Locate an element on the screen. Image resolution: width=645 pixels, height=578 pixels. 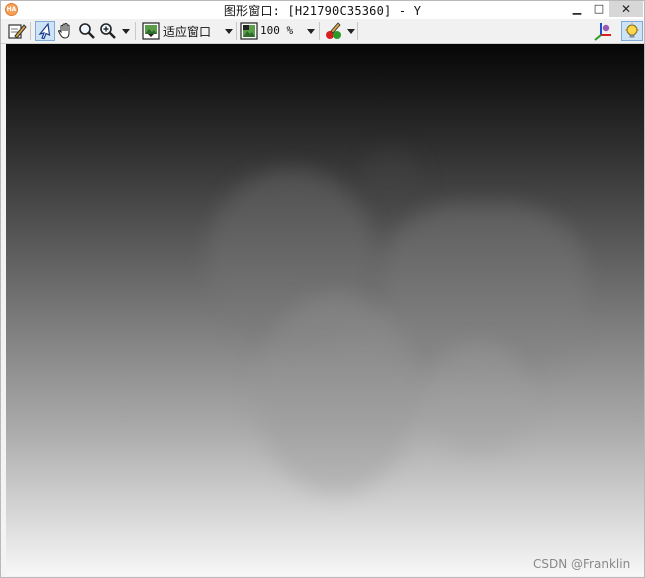
watermark: CSDN @Franklin is located at coordinates (582, 564).